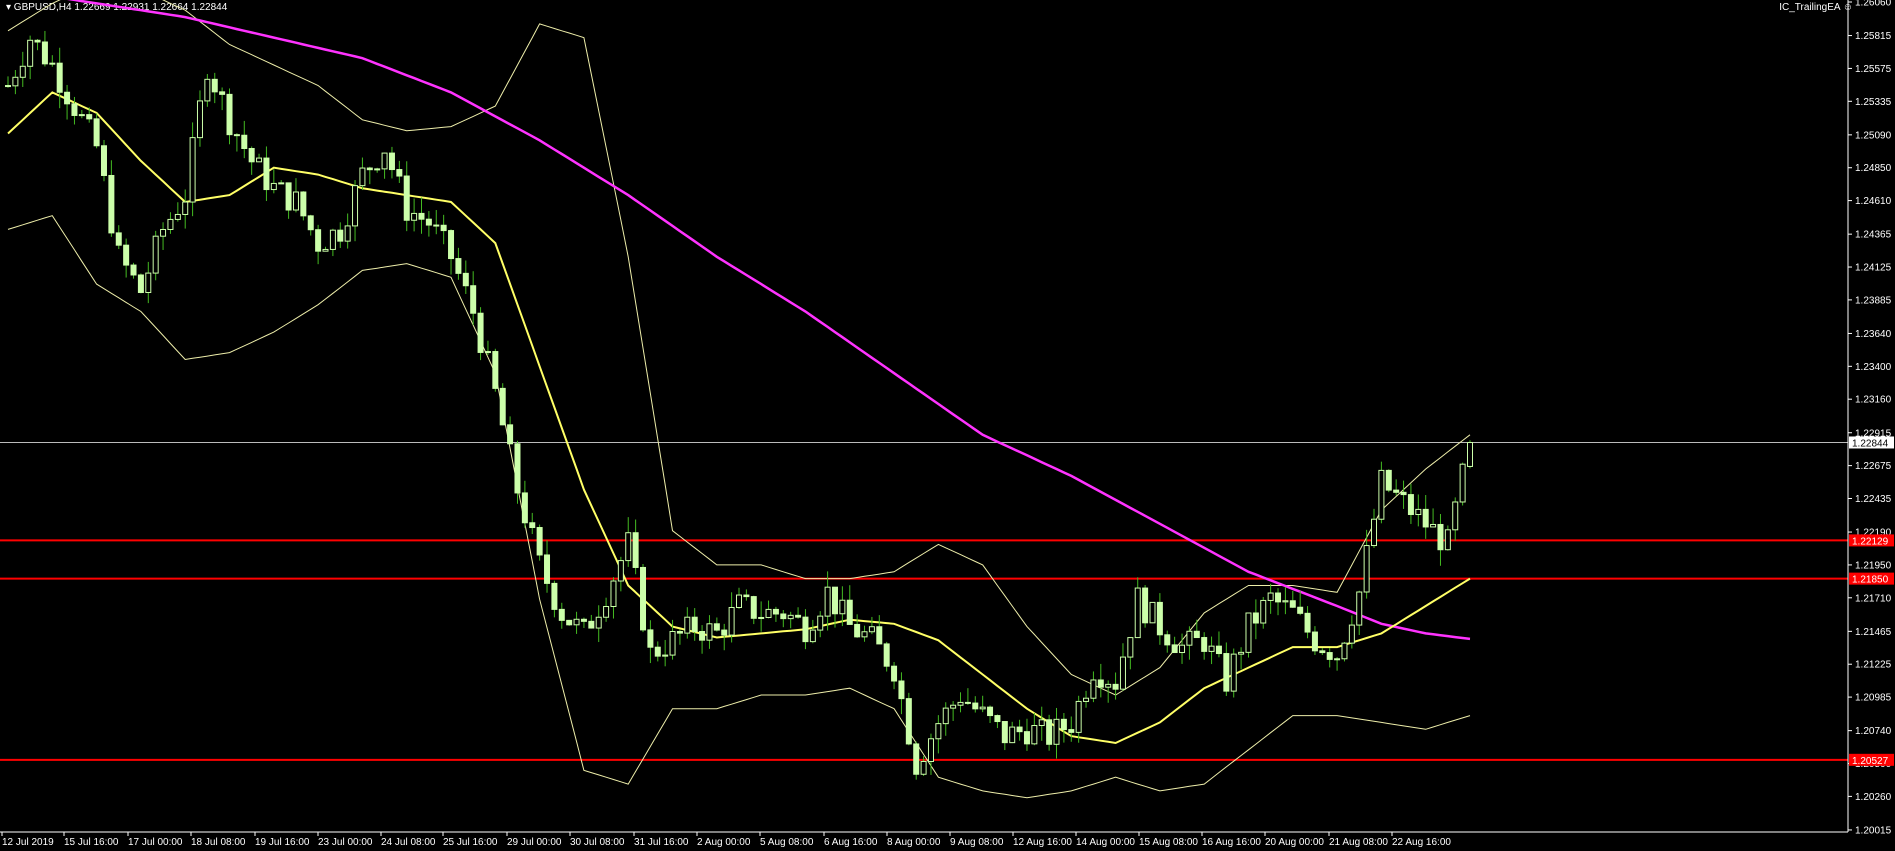 Image resolution: width=1895 pixels, height=851 pixels. Describe the element at coordinates (1294, 842) in the screenshot. I see `time-tick-label: 20 Aug 00:00` at that location.